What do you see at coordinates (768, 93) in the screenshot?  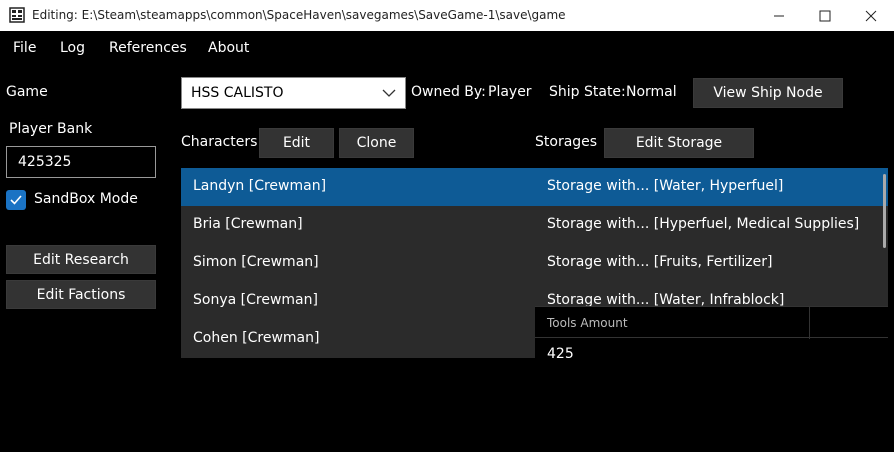 I see `view-ship-node-button: View Ship Node` at bounding box center [768, 93].